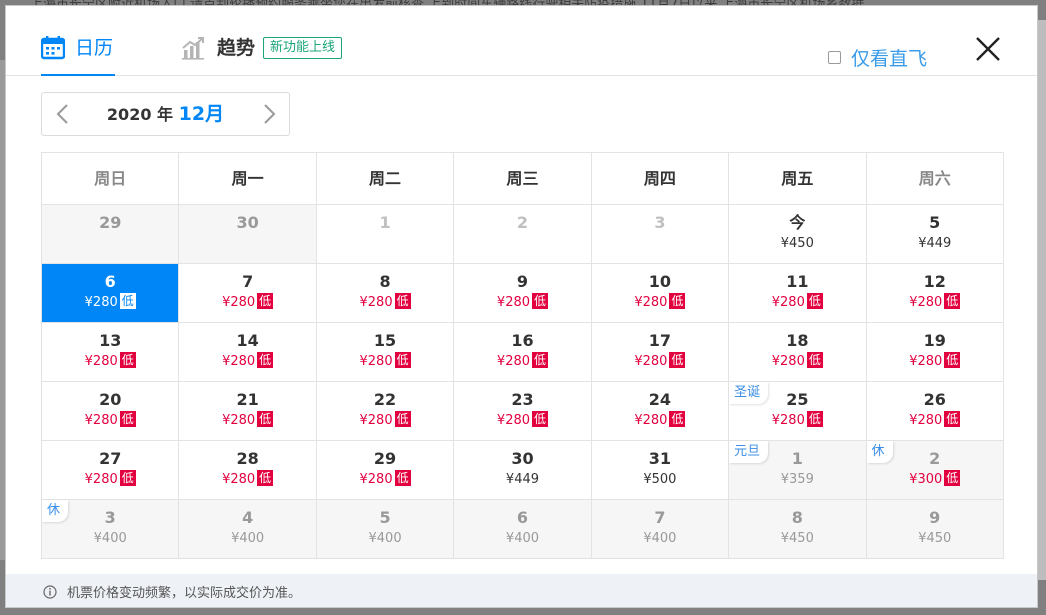 The width and height of the screenshot is (1046, 615). What do you see at coordinates (935, 411) in the screenshot?
I see `calendar-day-cell: 26 ¥280 低` at bounding box center [935, 411].